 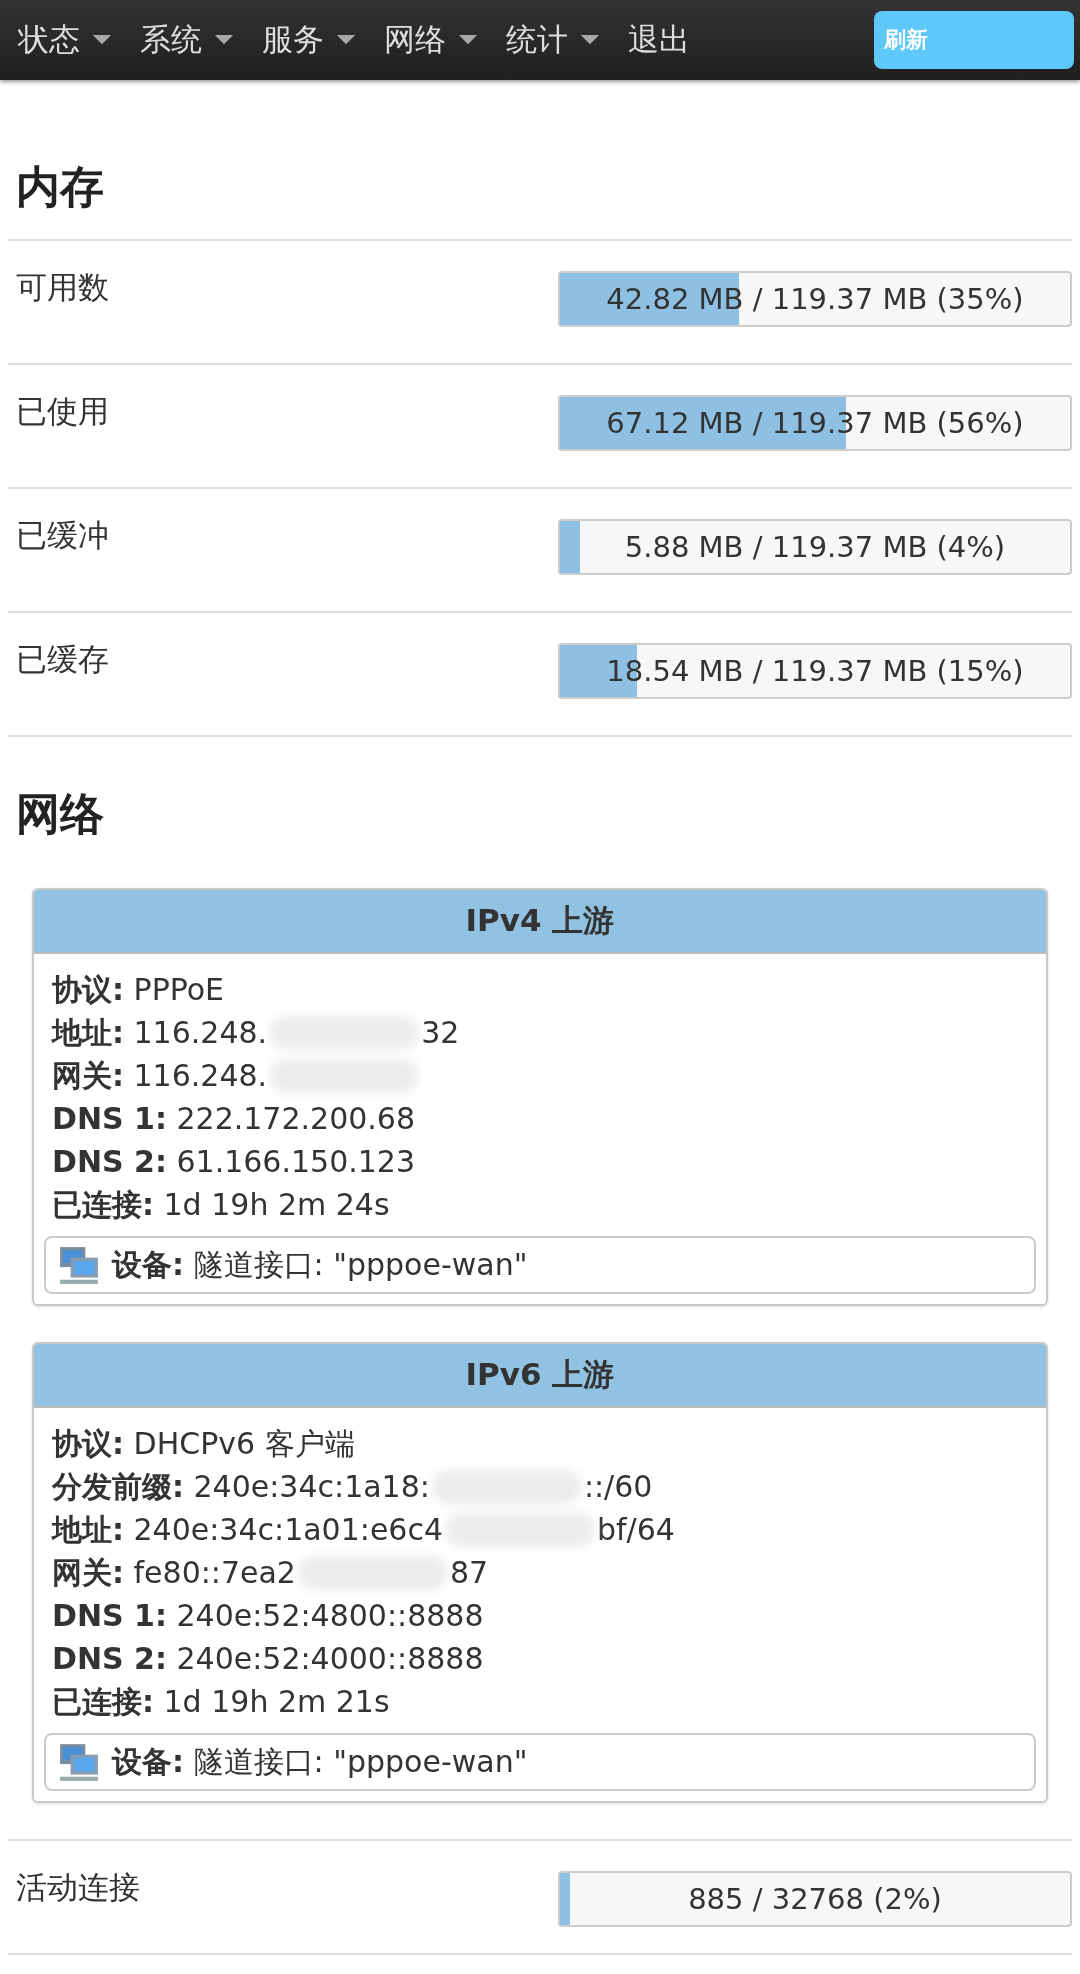 What do you see at coordinates (174, 1573) in the screenshot?
I see `info-line: 网关: fe80::7ea2` at bounding box center [174, 1573].